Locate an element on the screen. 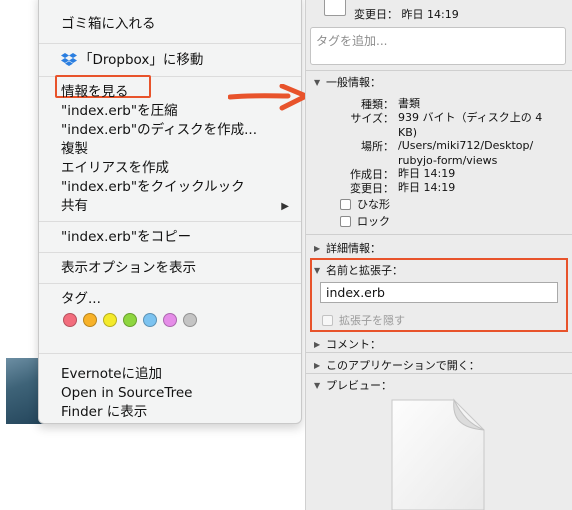  section-comments-header: ▶ コメント： is located at coordinates (347, 344).